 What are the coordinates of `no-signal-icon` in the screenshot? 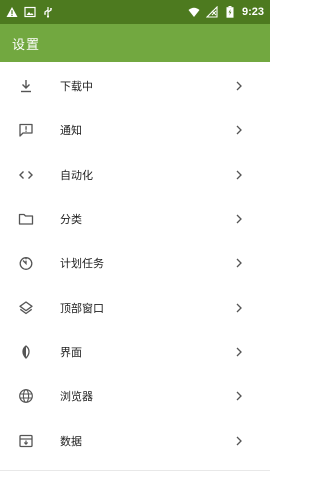 It's located at (211, 12).